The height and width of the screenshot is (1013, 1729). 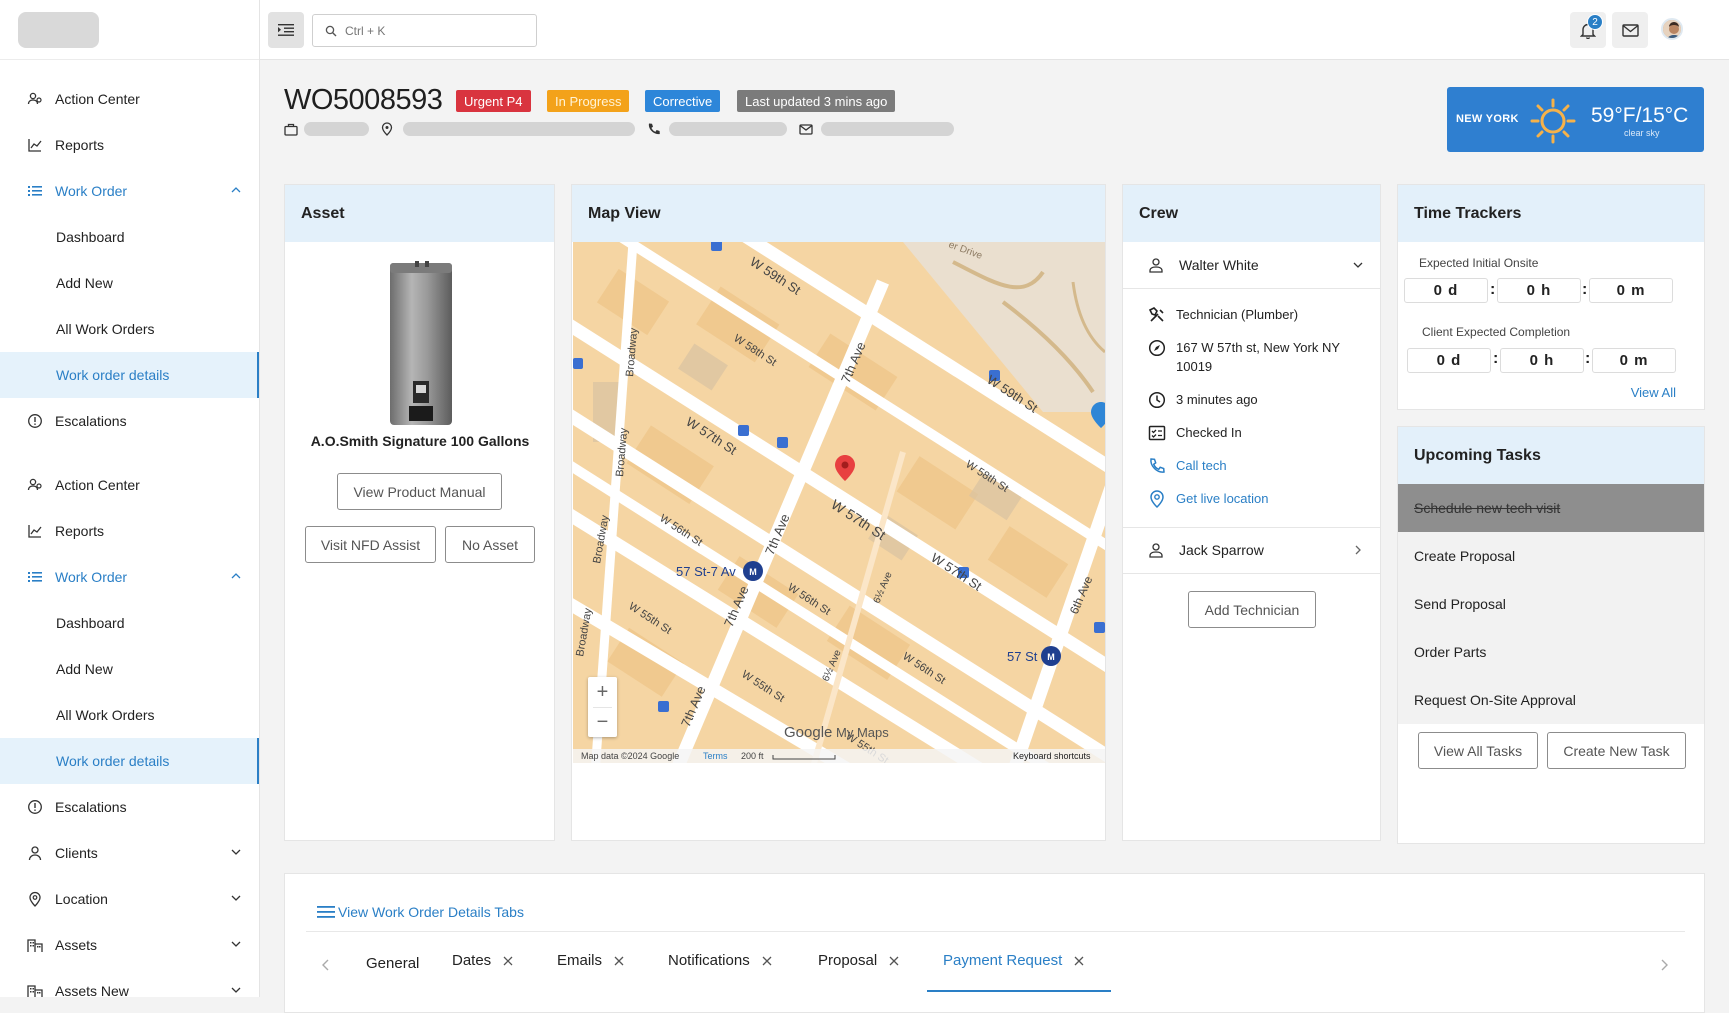 I want to click on technician-name: Walter White, so click(x=1219, y=265).